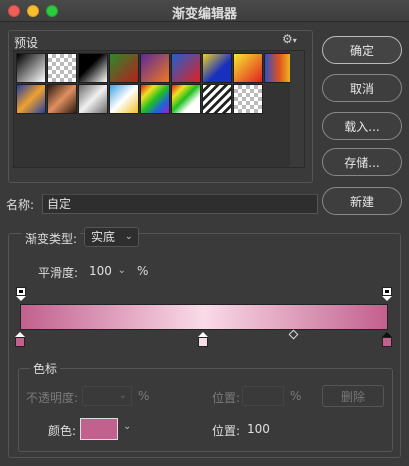 The width and height of the screenshot is (409, 466). What do you see at coordinates (289, 39) in the screenshot?
I see `gear-icon: ⚙▾` at bounding box center [289, 39].